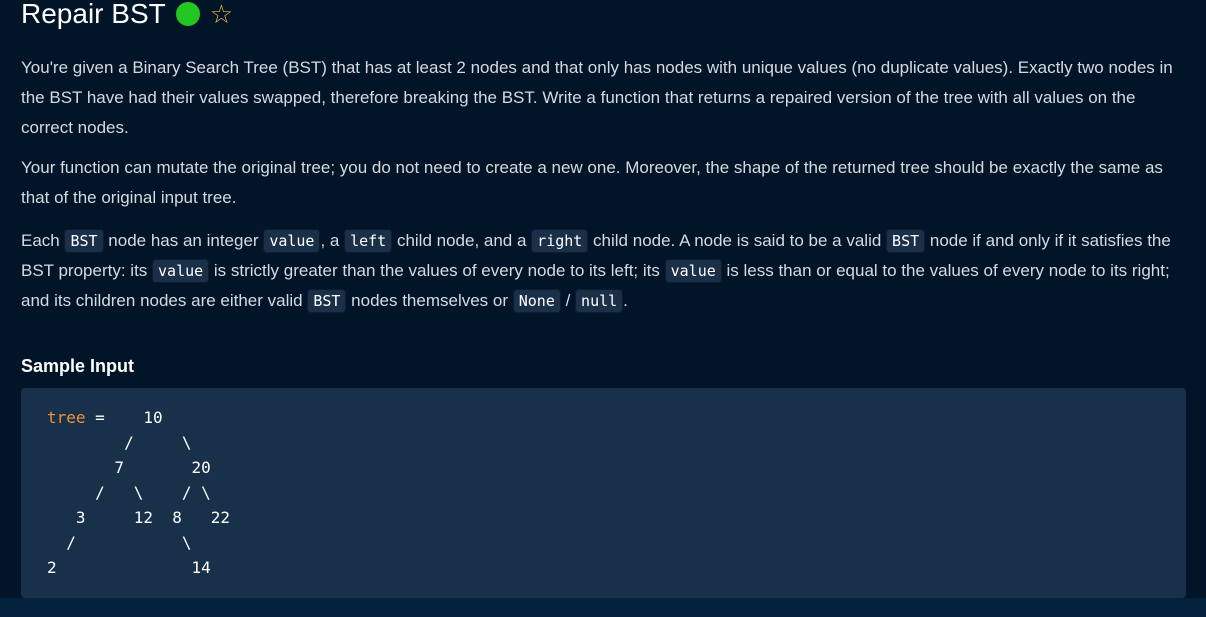 Image resolution: width=1206 pixels, height=617 pixels. I want to click on title-text: Repair BST, so click(93, 14).